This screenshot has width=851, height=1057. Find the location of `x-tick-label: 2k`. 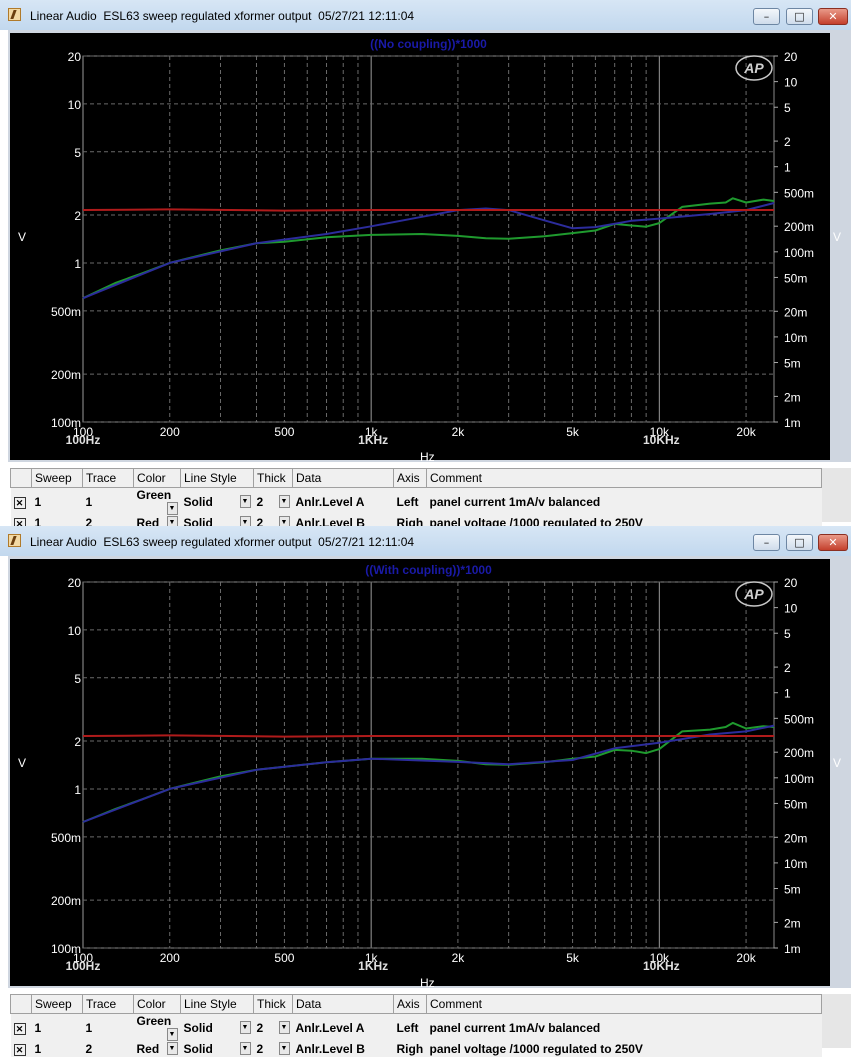

x-tick-label: 2k is located at coordinates (459, 432).